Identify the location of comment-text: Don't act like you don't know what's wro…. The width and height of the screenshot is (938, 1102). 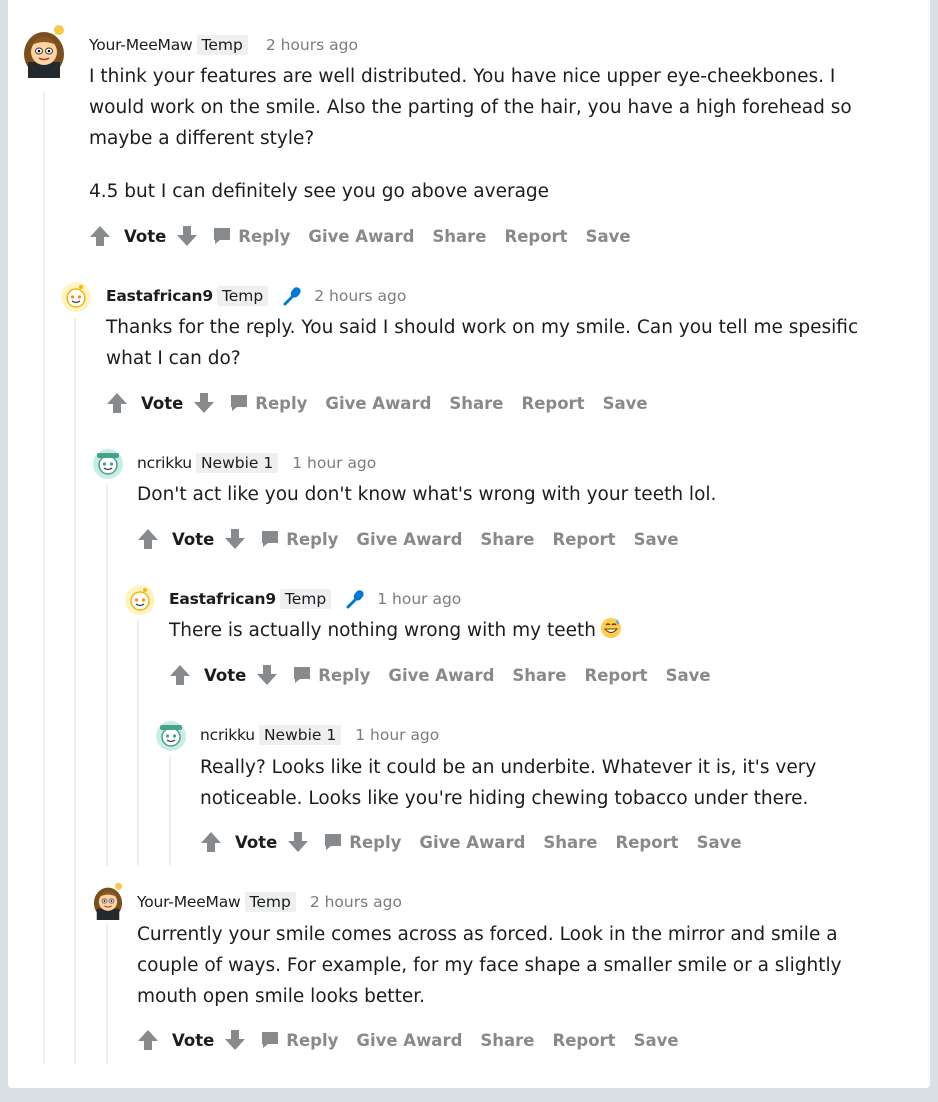
(427, 494).